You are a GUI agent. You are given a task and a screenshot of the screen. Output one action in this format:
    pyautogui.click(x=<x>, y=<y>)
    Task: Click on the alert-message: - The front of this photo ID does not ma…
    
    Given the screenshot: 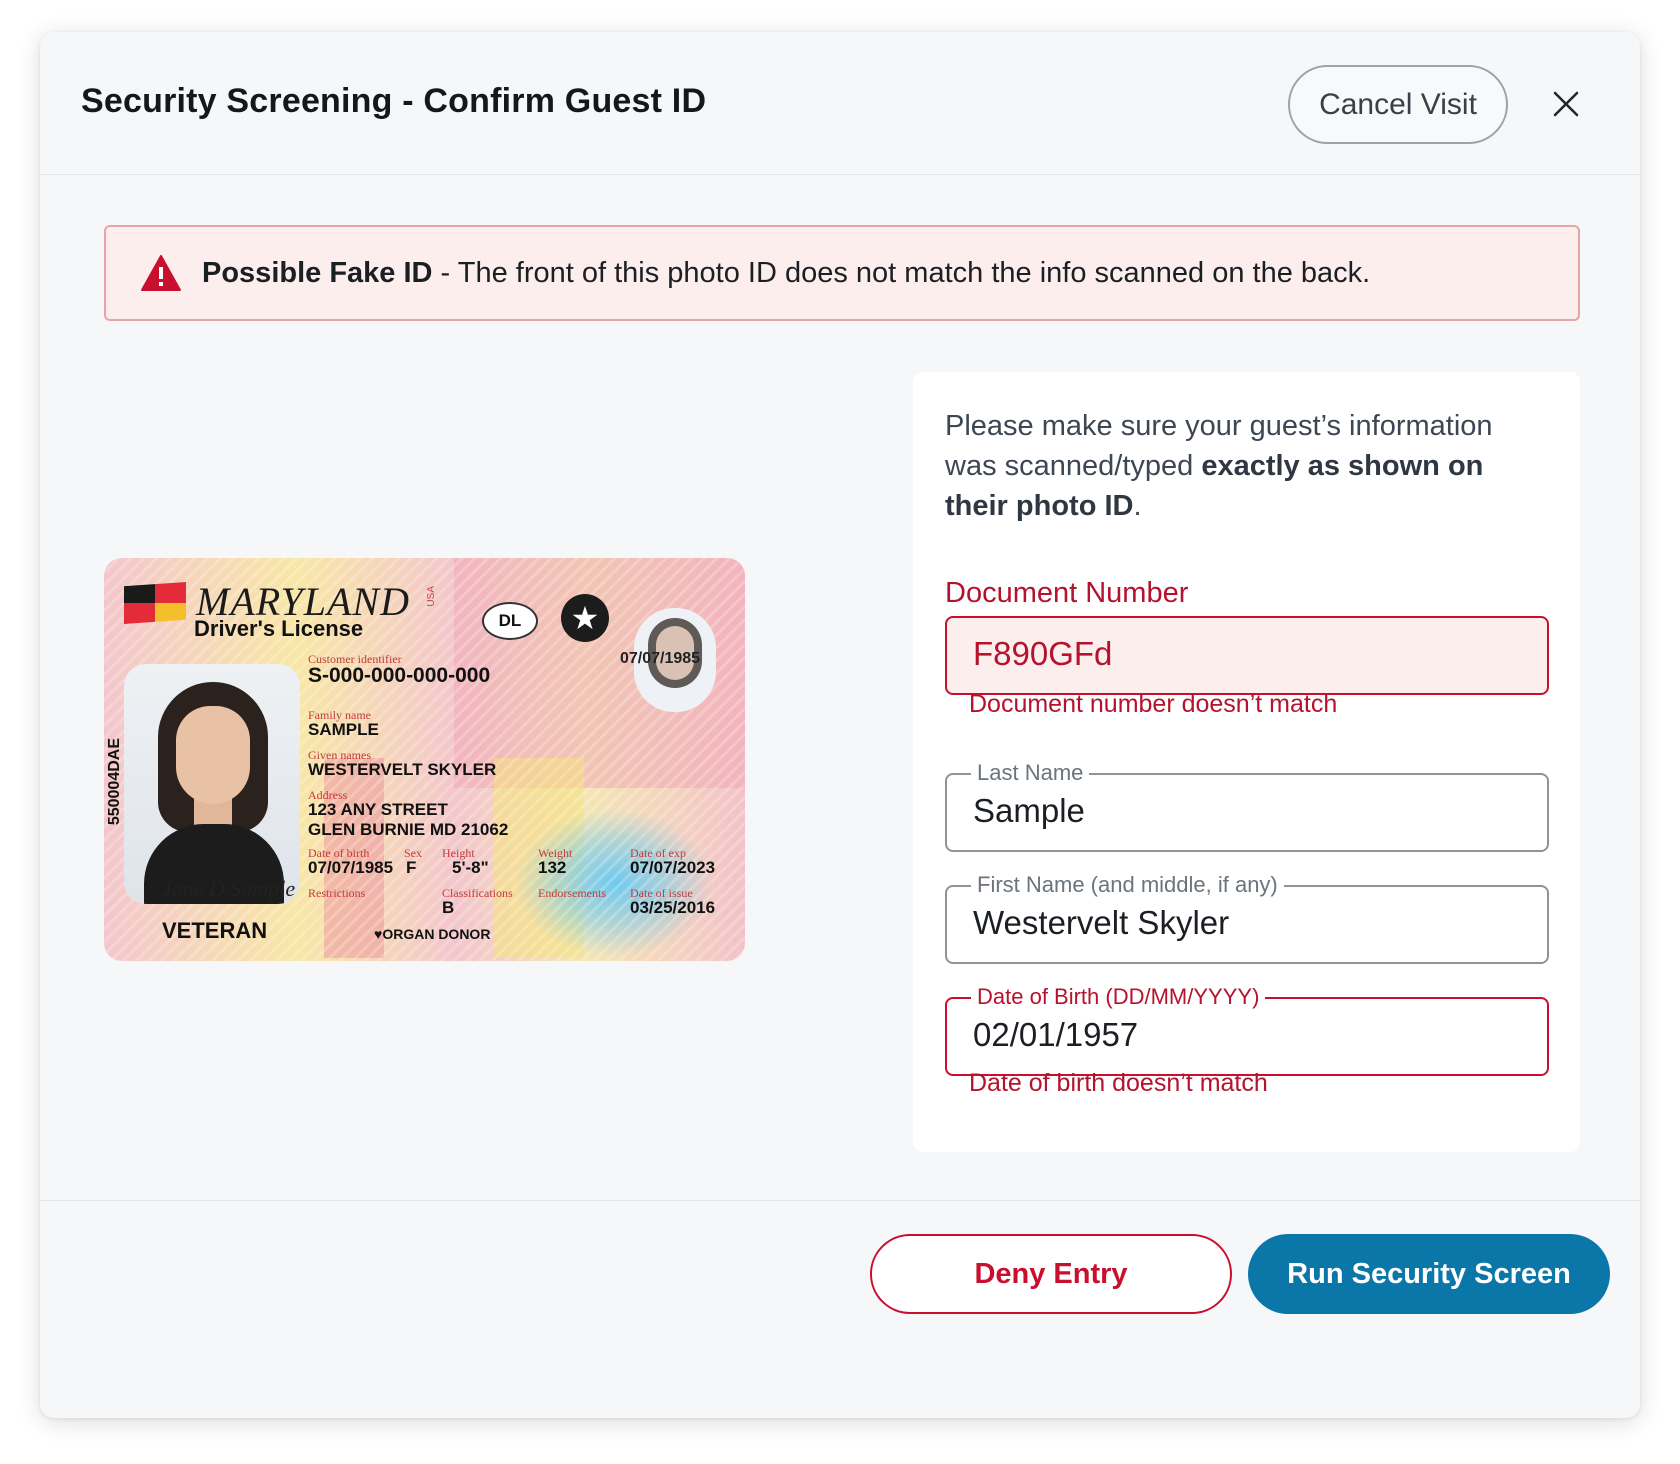 What is the action you would take?
    pyautogui.click(x=901, y=272)
    